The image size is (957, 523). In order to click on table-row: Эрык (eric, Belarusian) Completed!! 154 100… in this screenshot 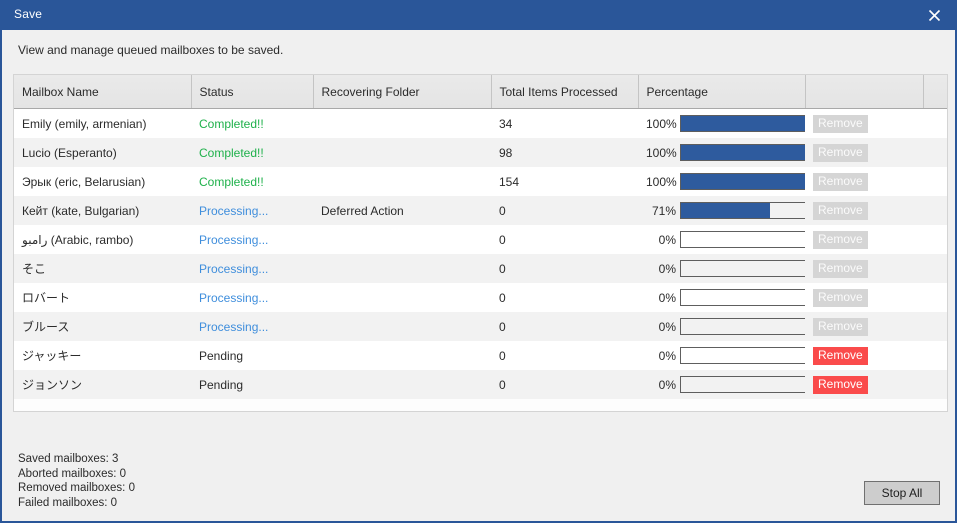, I will do `click(480, 181)`.